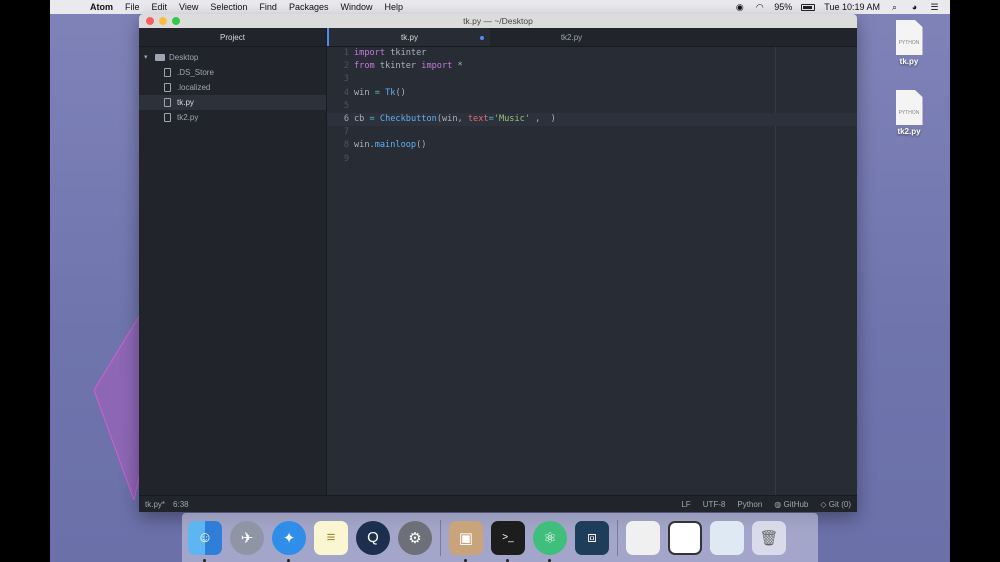  I want to click on code-line: 8 win.mainloop(), so click(592, 145).